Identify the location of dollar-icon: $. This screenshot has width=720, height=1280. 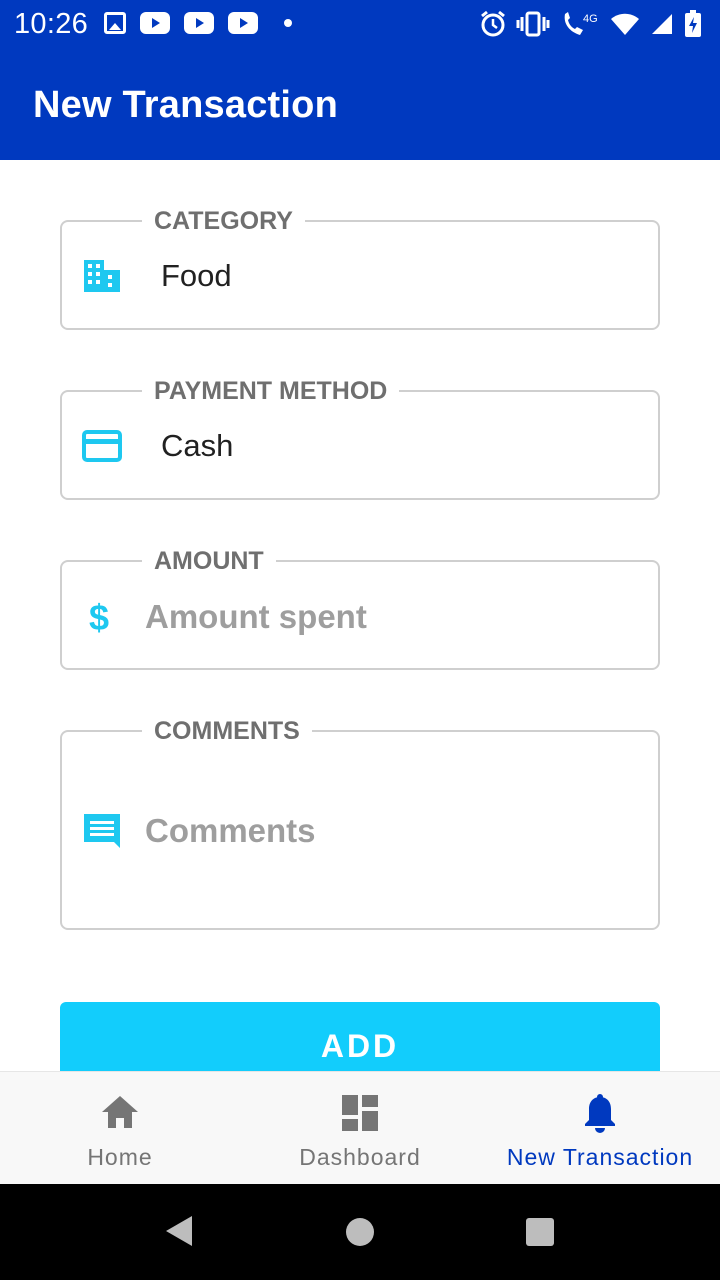
(99, 617).